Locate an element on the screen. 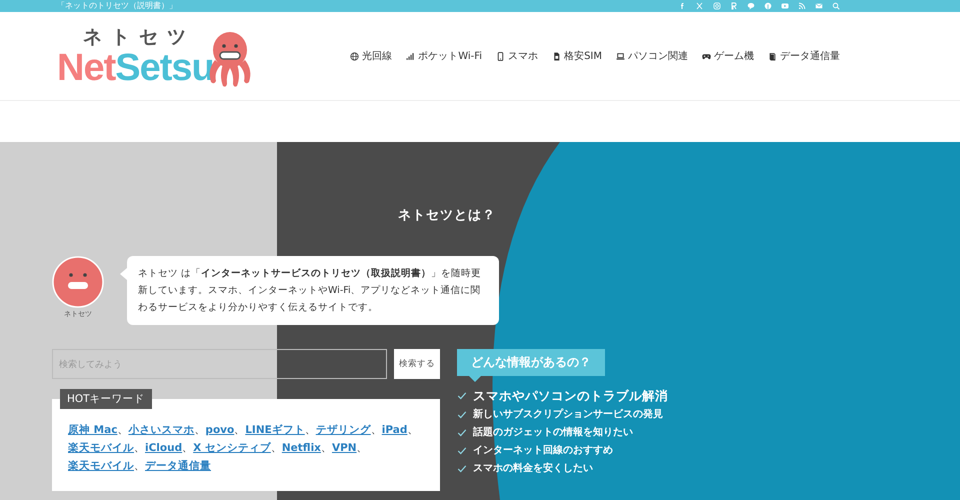 The height and width of the screenshot is (500, 960). nav-link: ゲーム機 is located at coordinates (728, 56).